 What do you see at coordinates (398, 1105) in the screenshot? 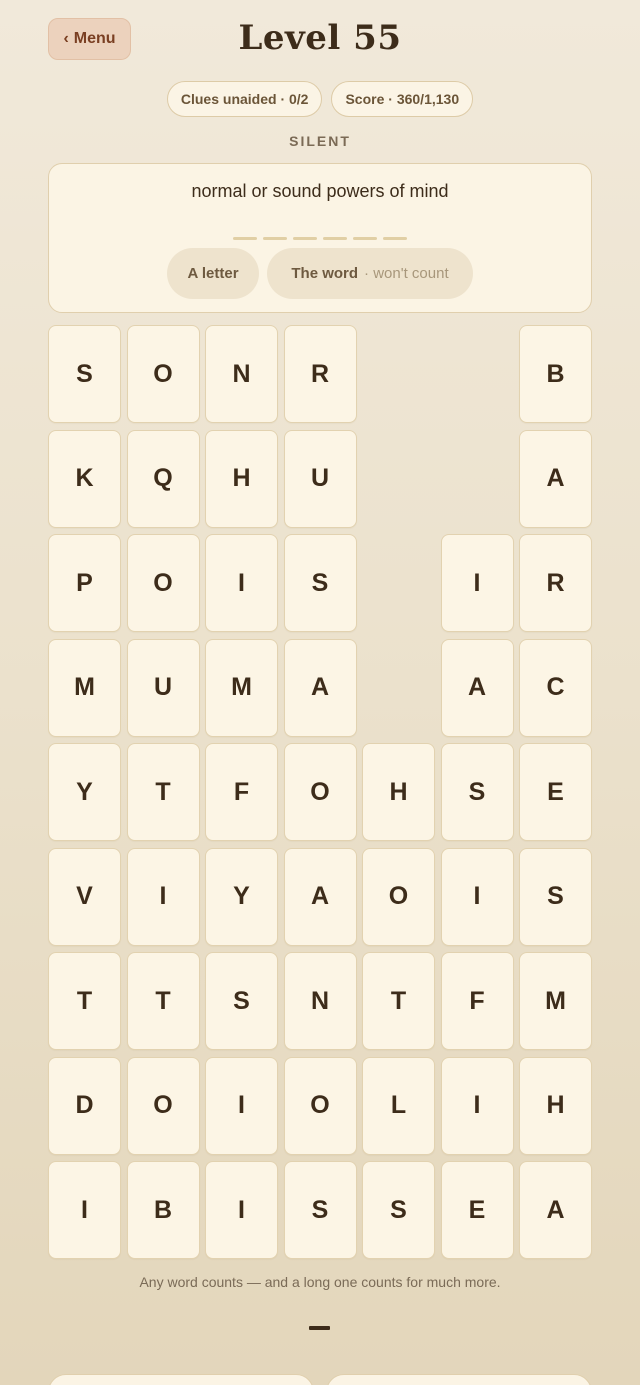
I see `letter-tile: L` at bounding box center [398, 1105].